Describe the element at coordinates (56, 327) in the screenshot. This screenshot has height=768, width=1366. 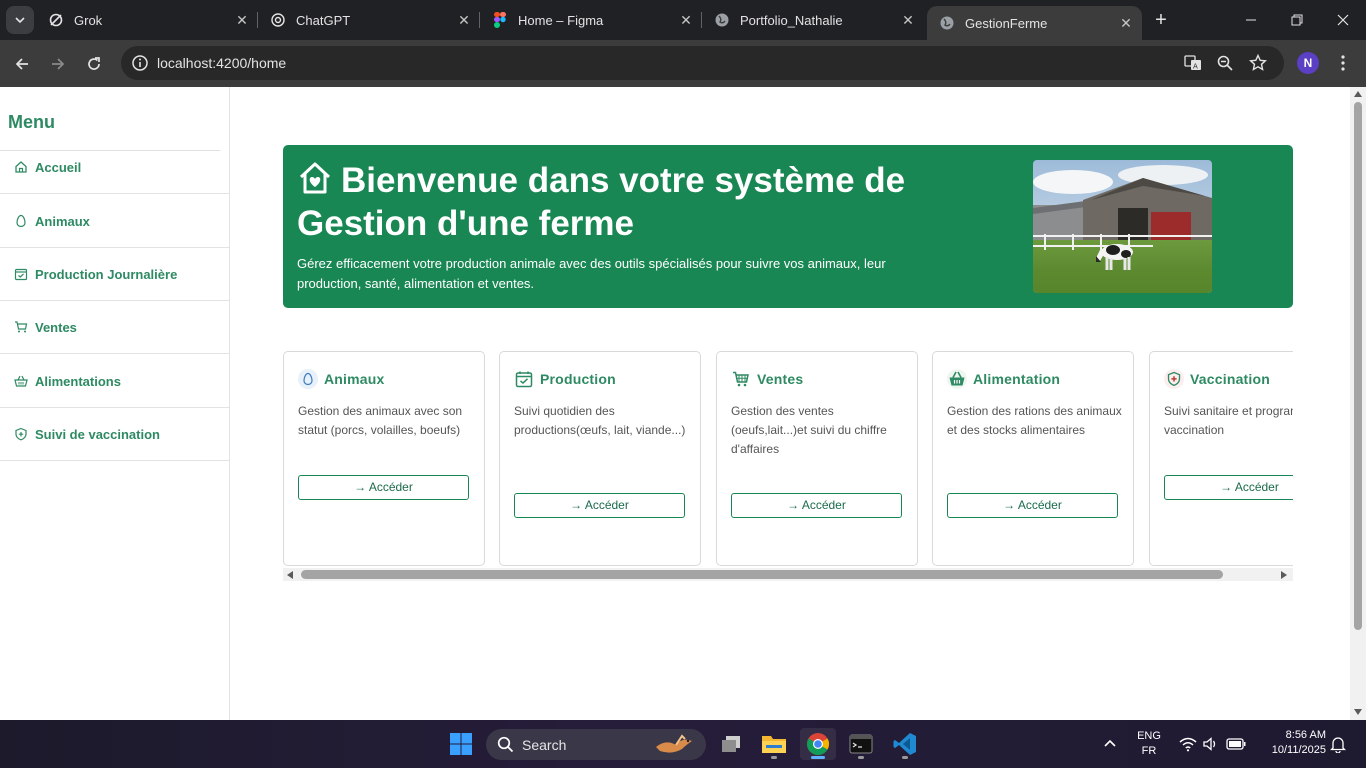
I see `sidebar-item-label: Ventes` at that location.